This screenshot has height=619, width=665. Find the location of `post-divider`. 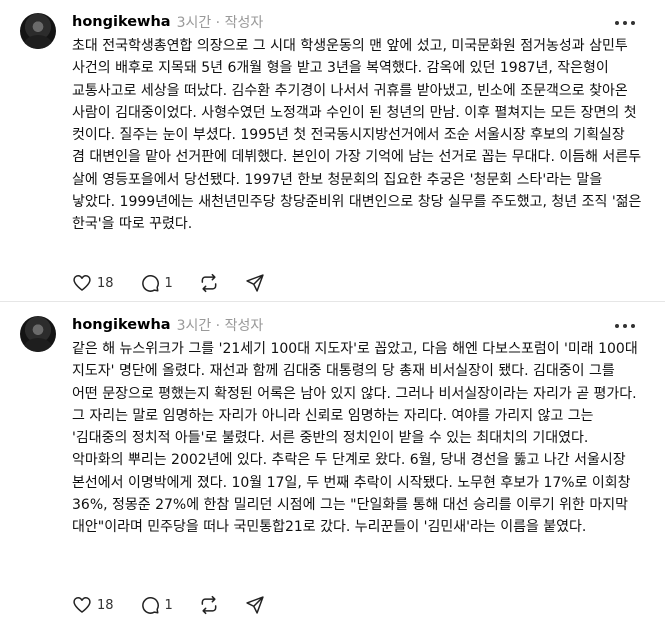

post-divider is located at coordinates (332, 301).